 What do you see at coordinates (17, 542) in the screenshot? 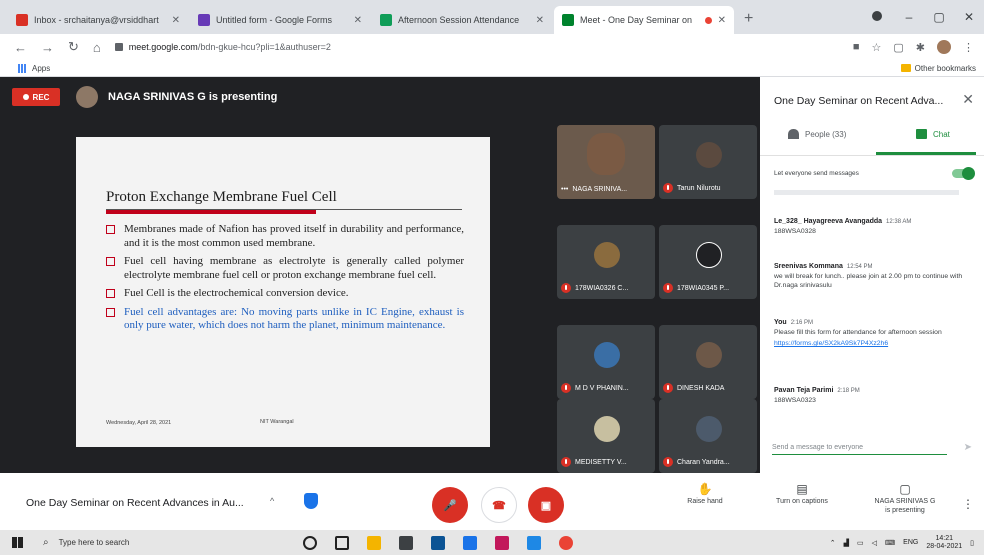
I see `windows-start-icon` at bounding box center [17, 542].